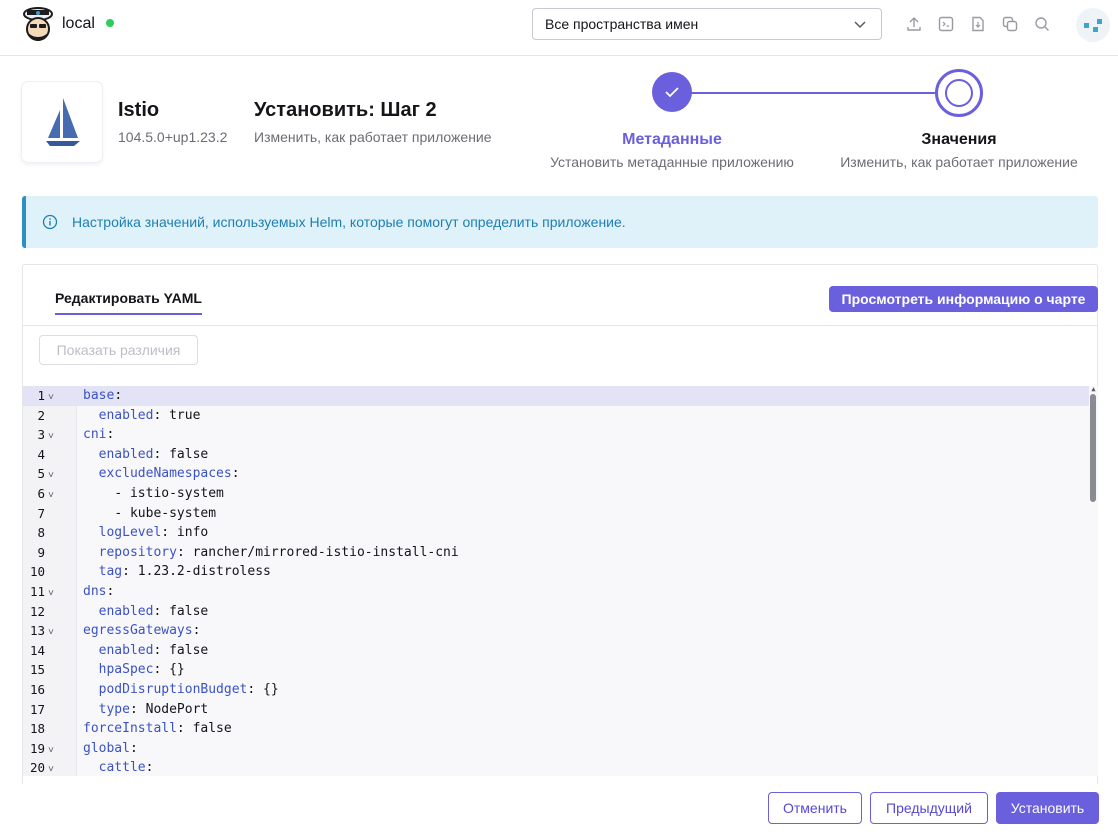 The height and width of the screenshot is (832, 1118). What do you see at coordinates (959, 139) in the screenshot?
I see `step-values-label: Значения` at bounding box center [959, 139].